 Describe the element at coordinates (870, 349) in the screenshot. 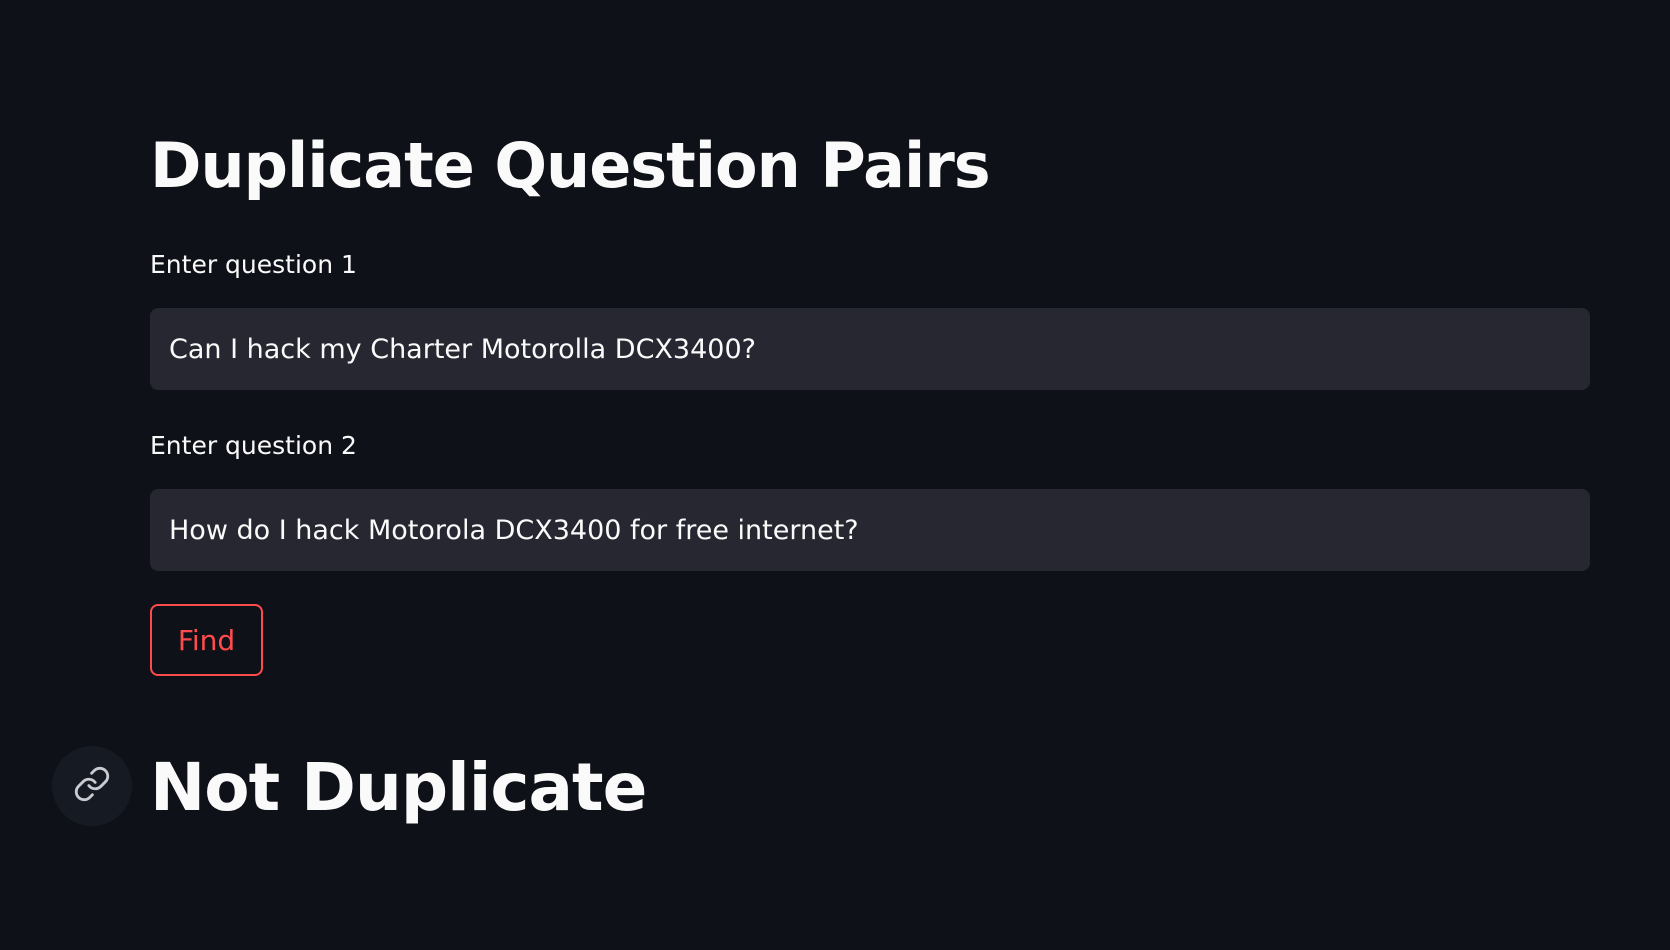

I see `question-1-input` at that location.